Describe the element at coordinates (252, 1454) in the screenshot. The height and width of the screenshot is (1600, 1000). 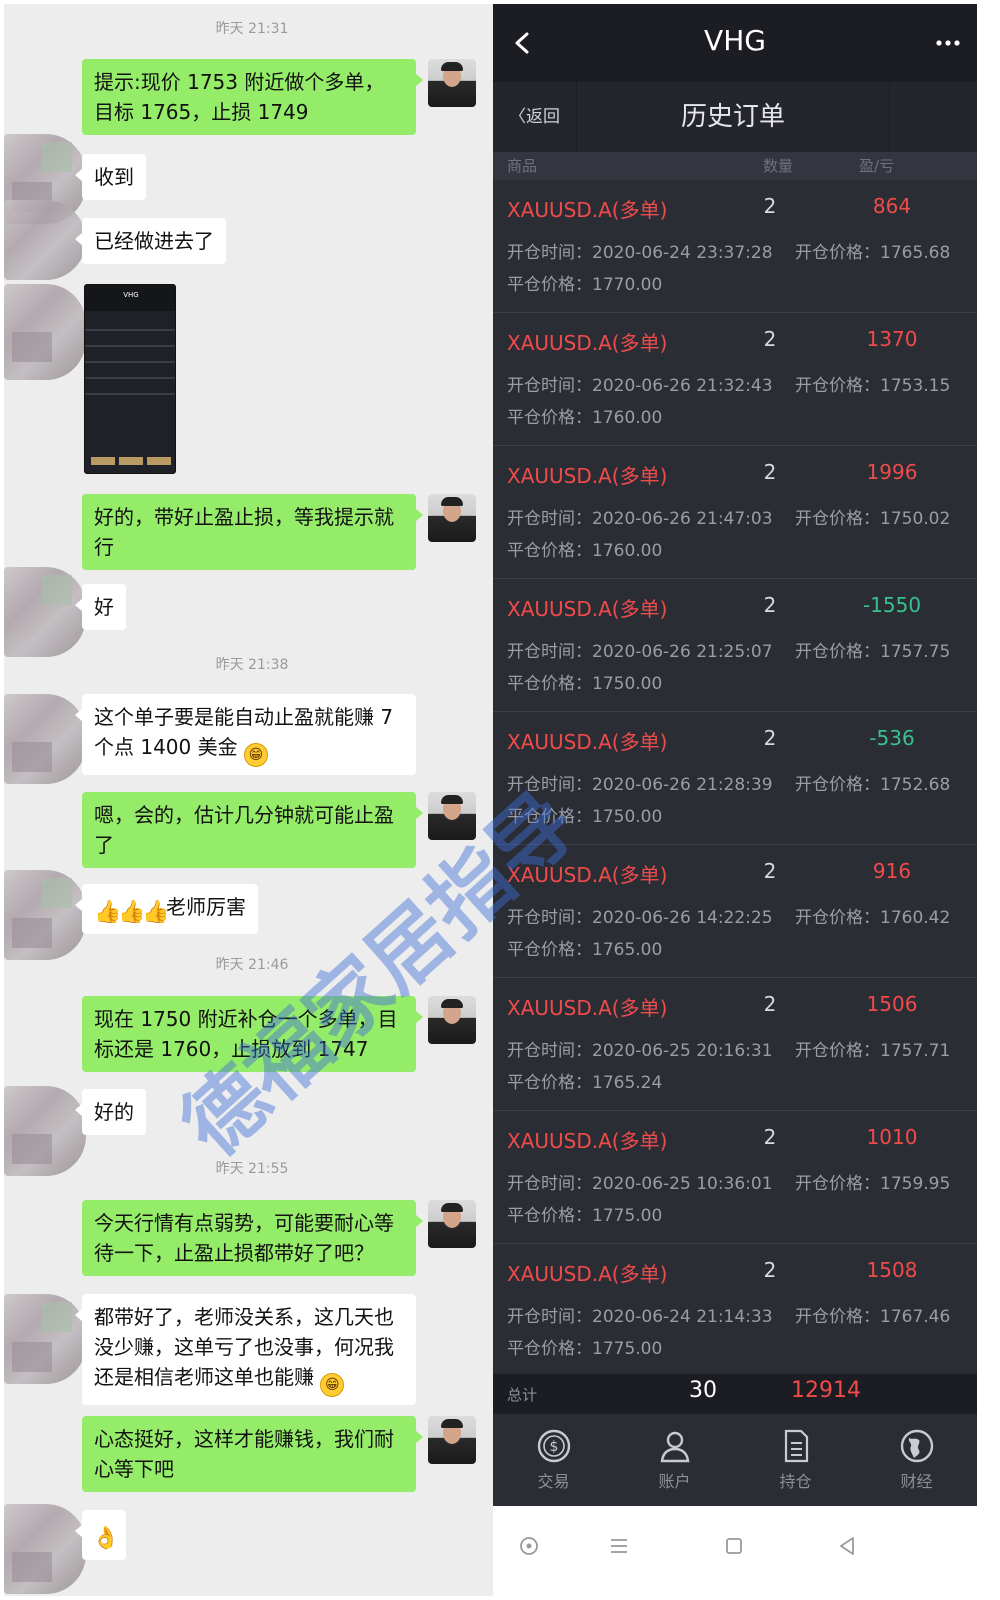
I see `message-bubble-mine: 心态挺好，这样才能赚钱，我们耐心等下吧` at that location.